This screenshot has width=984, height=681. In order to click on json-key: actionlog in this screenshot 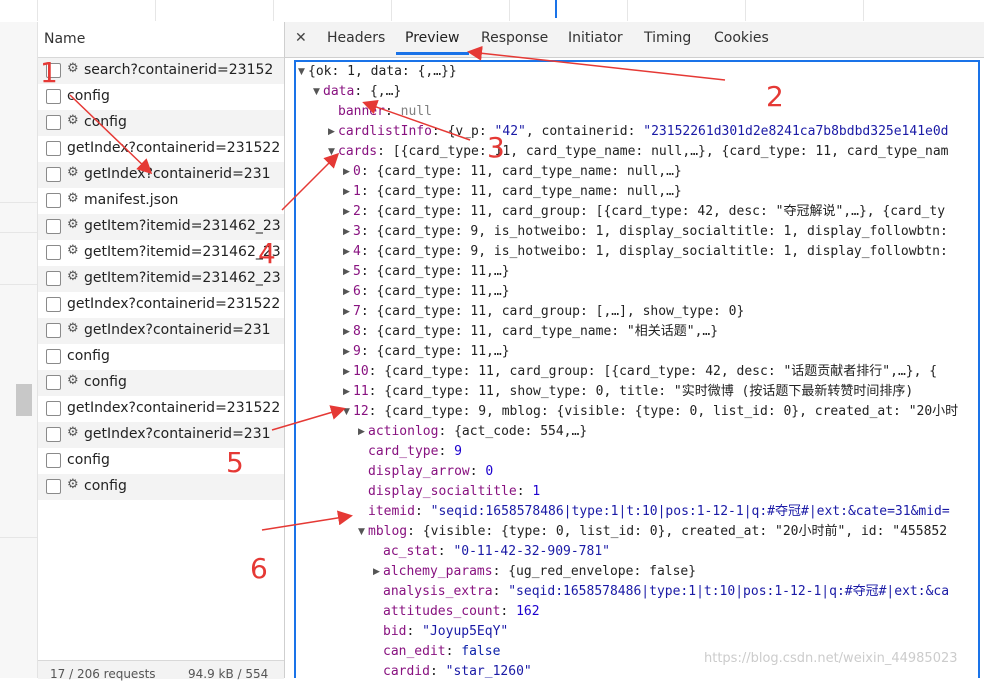, I will do `click(403, 431)`.